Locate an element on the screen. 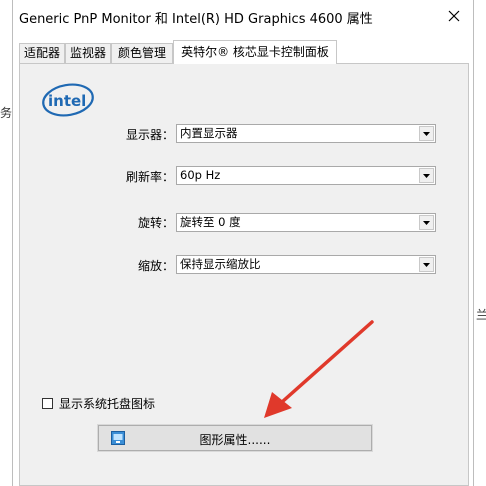  display-value: 内置显示器 is located at coordinates (209, 133).